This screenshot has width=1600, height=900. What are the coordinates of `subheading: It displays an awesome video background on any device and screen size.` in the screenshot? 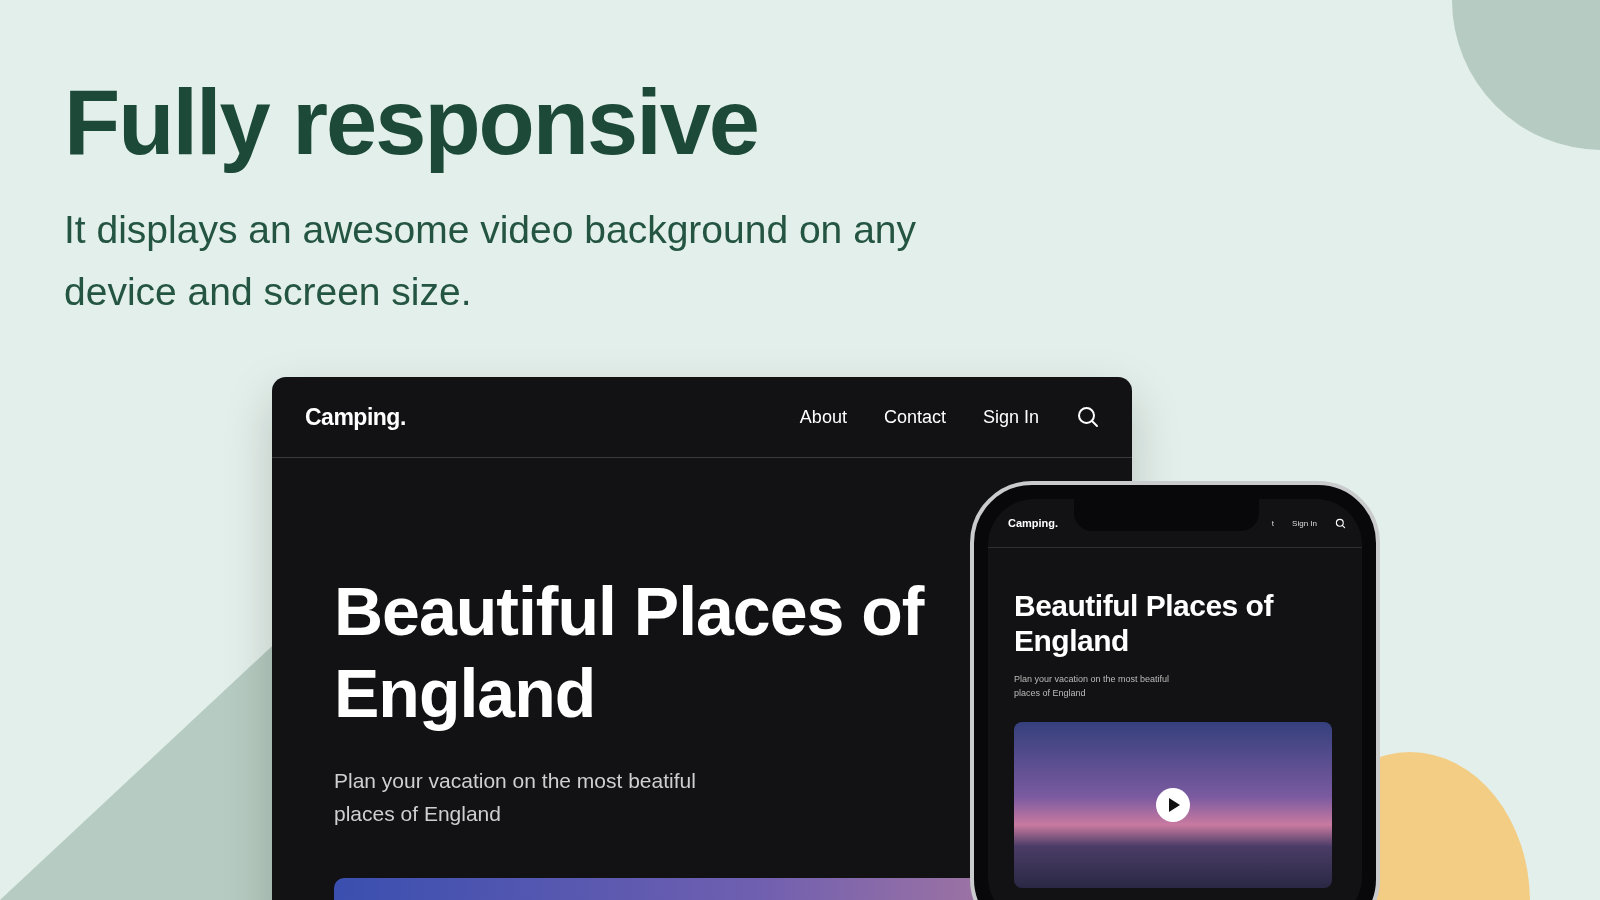 It's located at (491, 261).